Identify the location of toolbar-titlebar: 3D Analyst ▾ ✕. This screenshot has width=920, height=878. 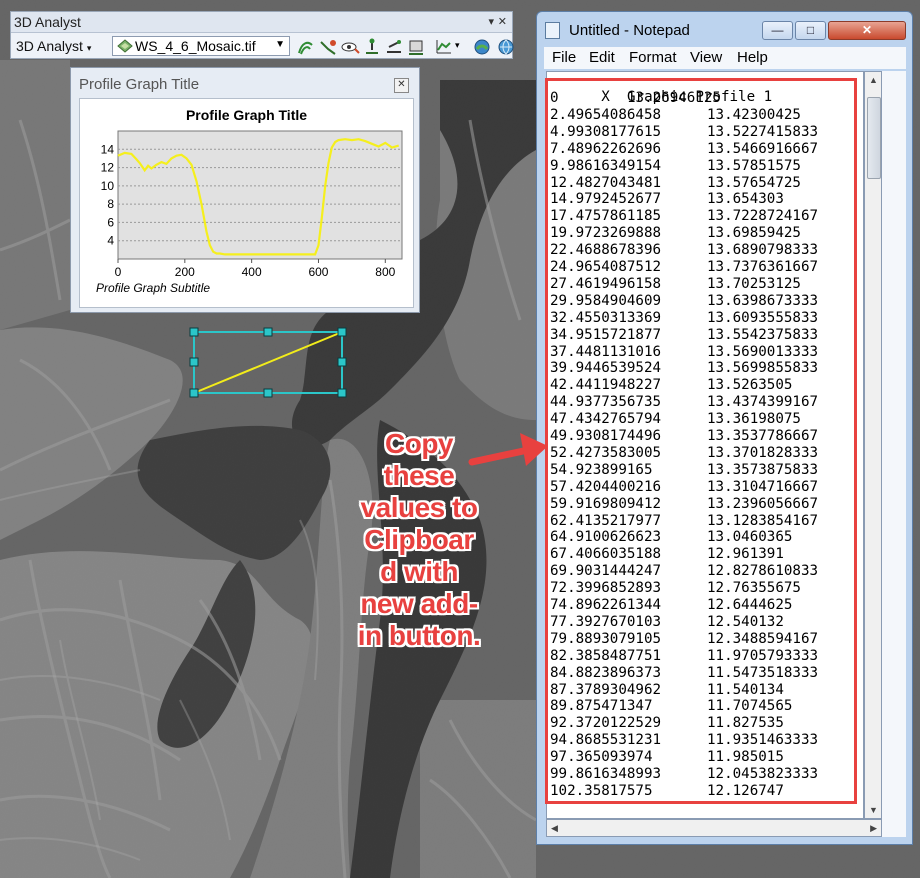
(261, 22).